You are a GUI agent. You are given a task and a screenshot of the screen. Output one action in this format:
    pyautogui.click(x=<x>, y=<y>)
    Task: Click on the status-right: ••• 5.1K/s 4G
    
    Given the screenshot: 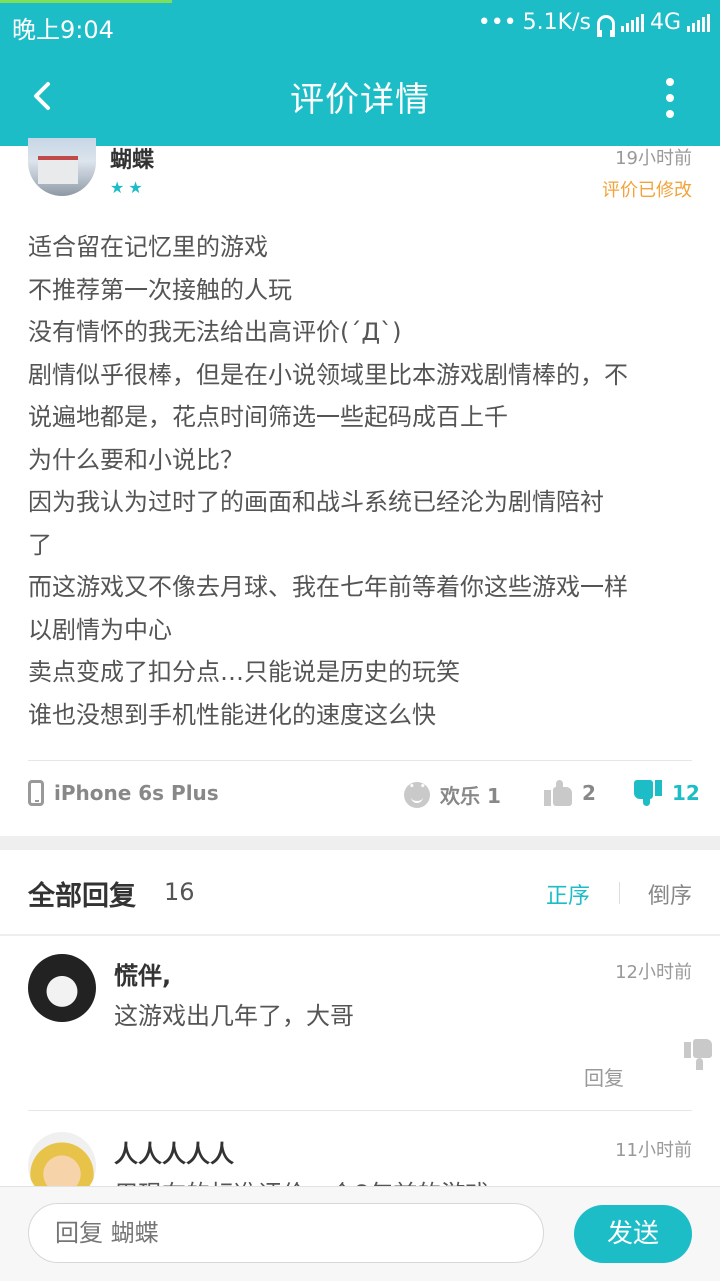 What is the action you would take?
    pyautogui.click(x=593, y=23)
    